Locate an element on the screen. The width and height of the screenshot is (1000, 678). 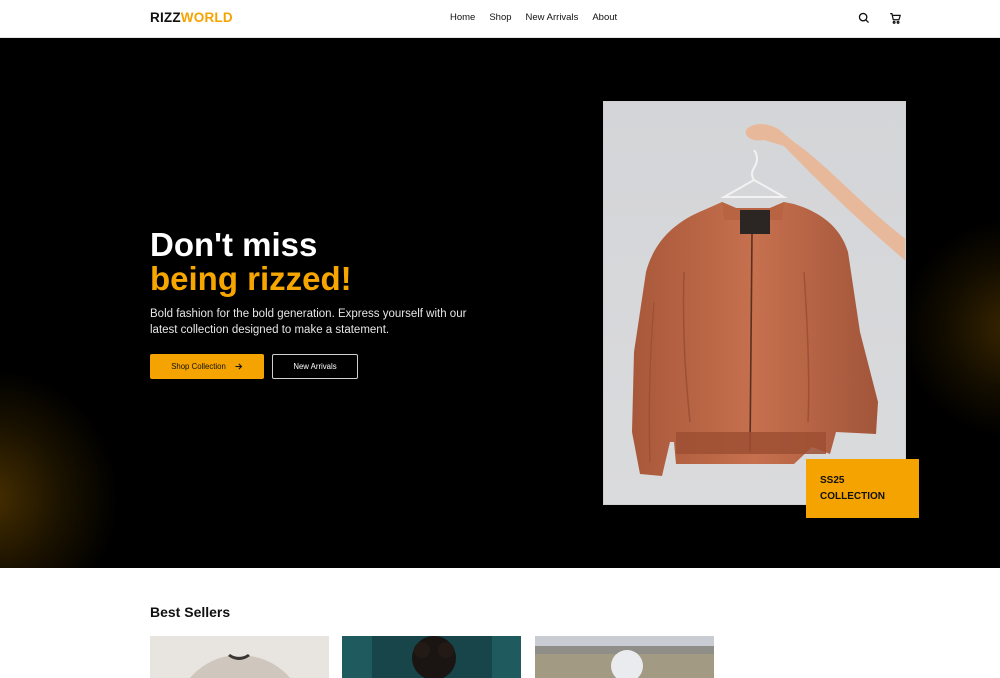
nav-new-arrivals: New Arrivals is located at coordinates (552, 18).